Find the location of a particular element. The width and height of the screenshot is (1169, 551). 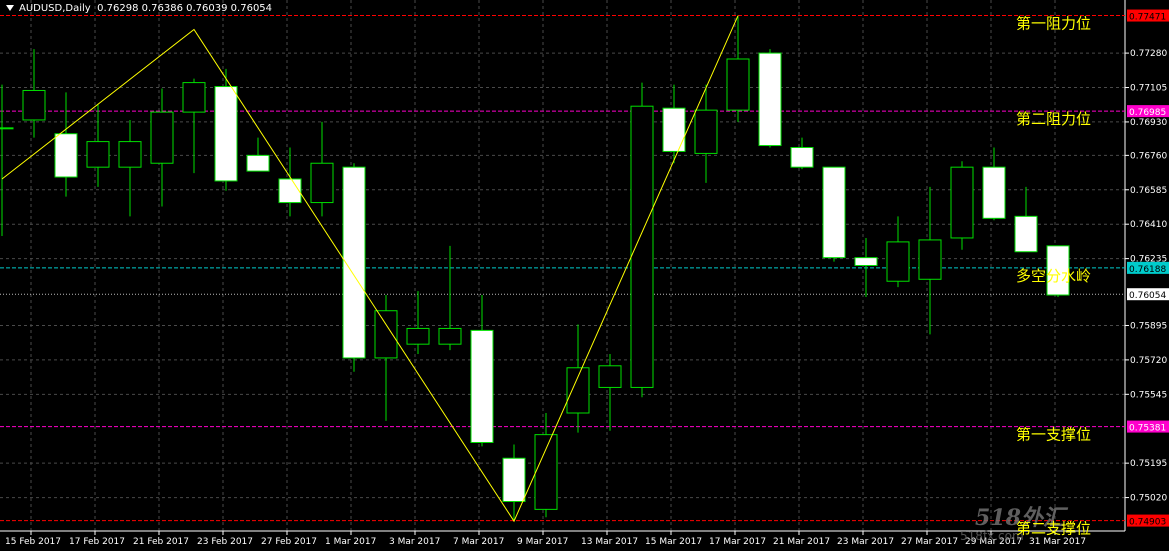

x-tick-label: 31 Mar 2017 is located at coordinates (1057, 542).